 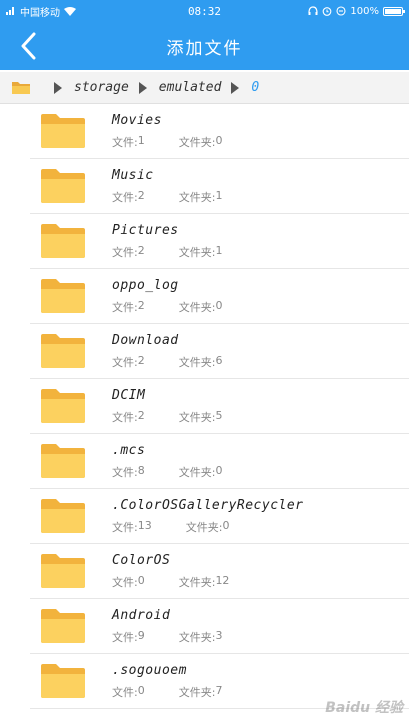 I want to click on folder-name: .mcs, so click(x=129, y=450).